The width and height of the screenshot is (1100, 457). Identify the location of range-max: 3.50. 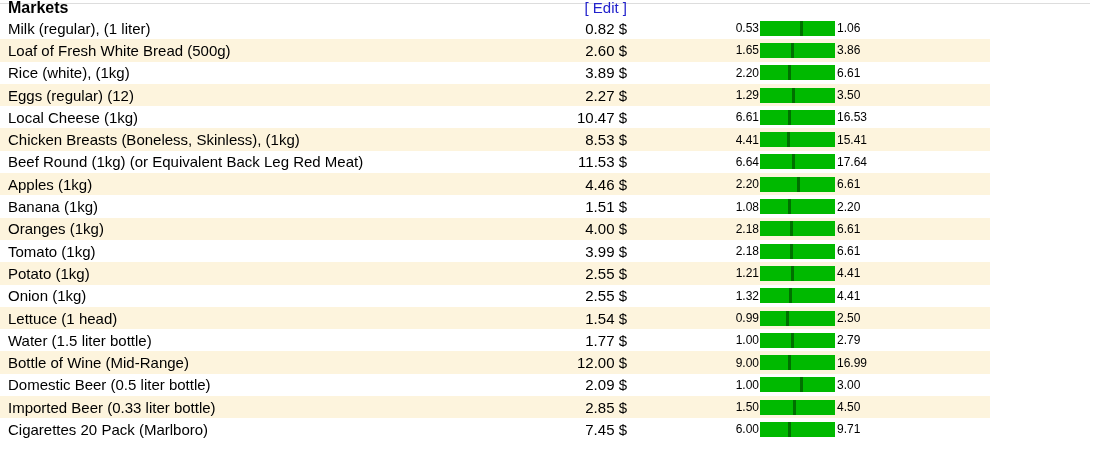
(848, 95).